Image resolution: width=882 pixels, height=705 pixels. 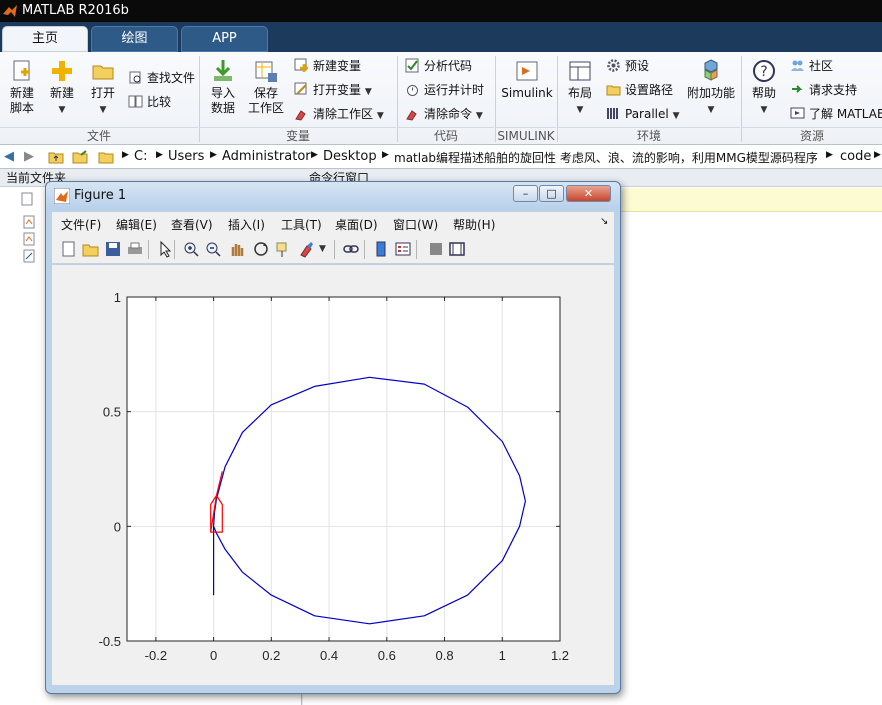 What do you see at coordinates (612, 113) in the screenshot?
I see `parallel-icon` at bounding box center [612, 113].